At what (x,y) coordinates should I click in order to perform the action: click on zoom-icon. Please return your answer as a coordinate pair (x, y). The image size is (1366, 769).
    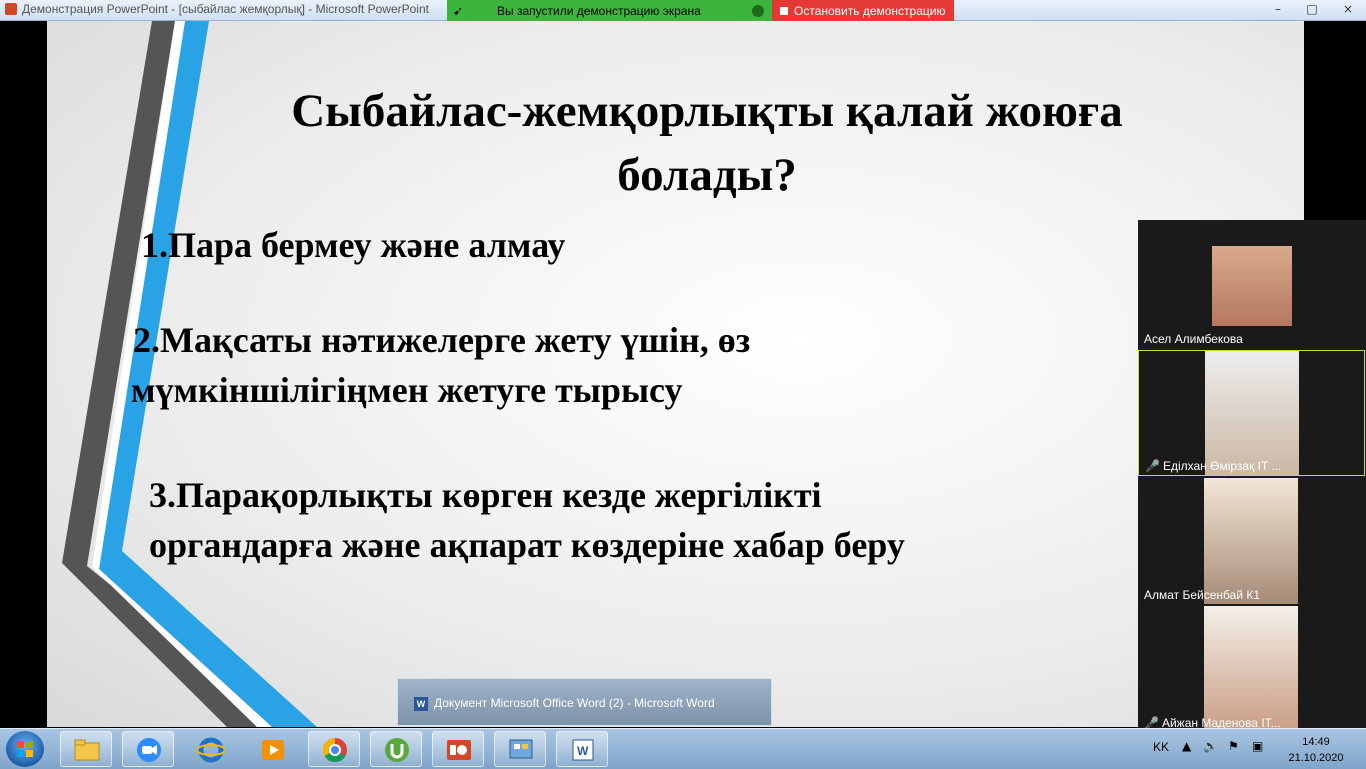
    Looking at the image, I should click on (149, 750).